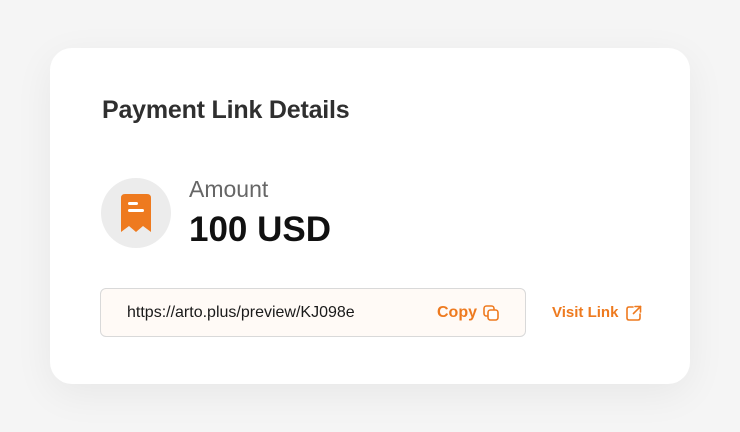 This screenshot has height=432, width=740. I want to click on copy-icon, so click(491, 312).